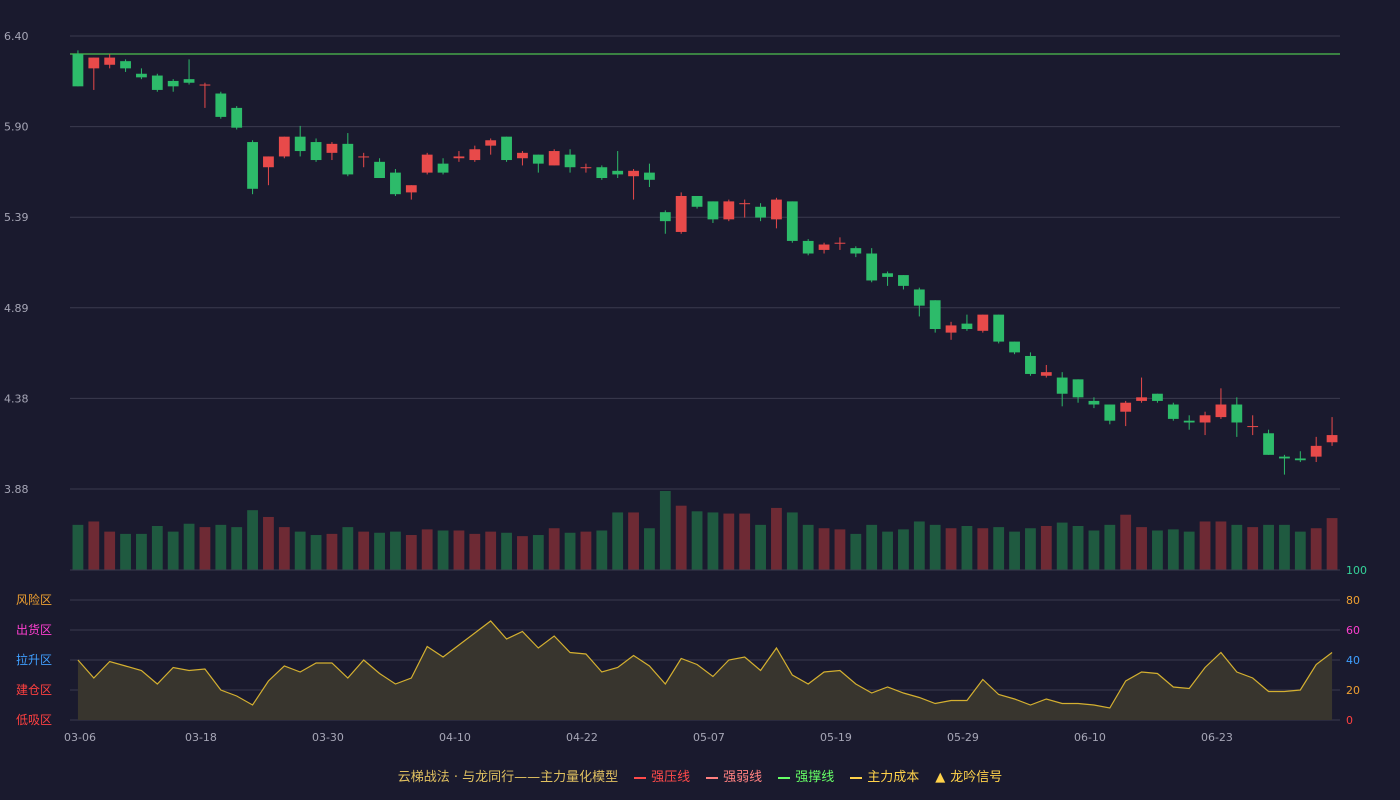 Image resolution: width=1400 pixels, height=800 pixels. What do you see at coordinates (884, 775) in the screenshot?
I see `legend-item: 主力成本` at bounding box center [884, 775].